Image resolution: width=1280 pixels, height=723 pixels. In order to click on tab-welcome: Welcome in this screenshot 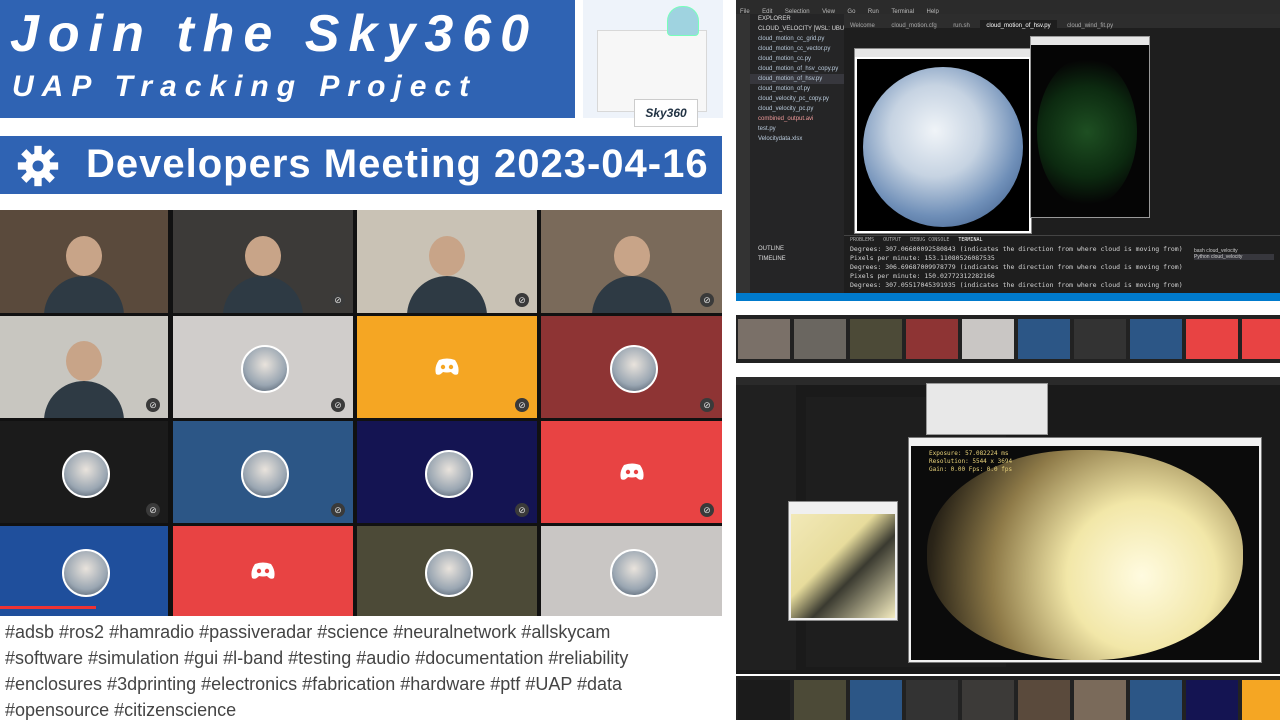, I will do `click(862, 26)`.